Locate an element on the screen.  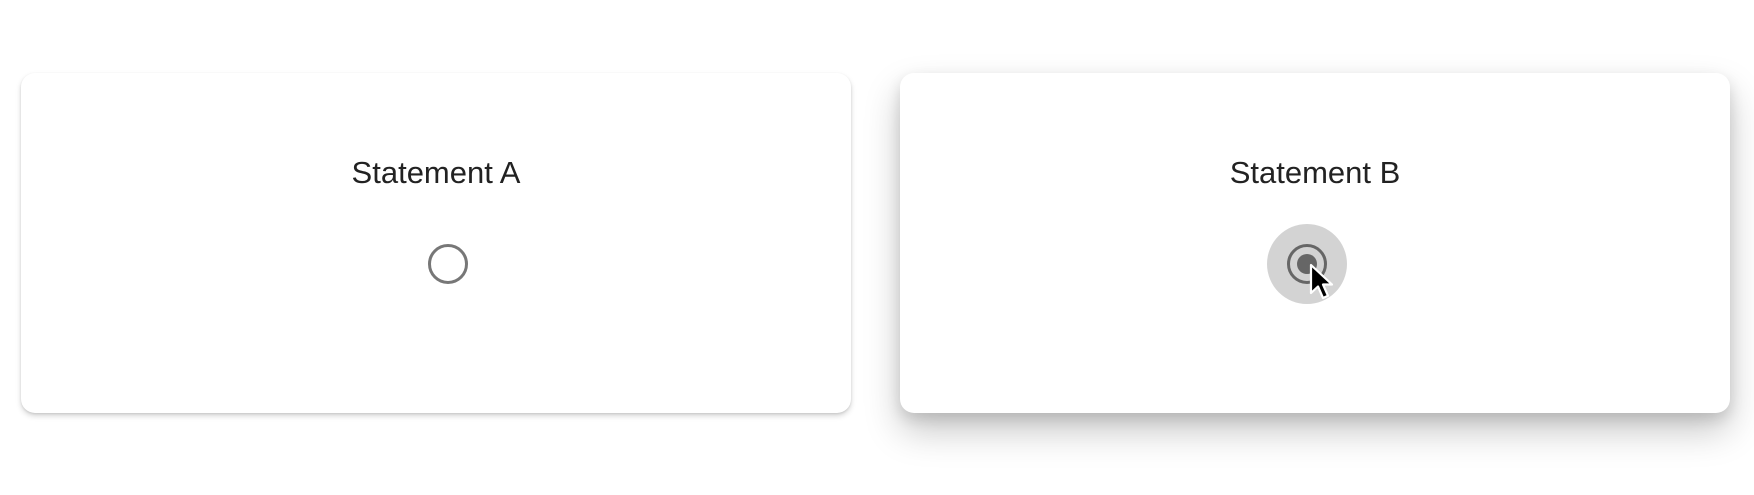
radio-unchecked-icon is located at coordinates (448, 264).